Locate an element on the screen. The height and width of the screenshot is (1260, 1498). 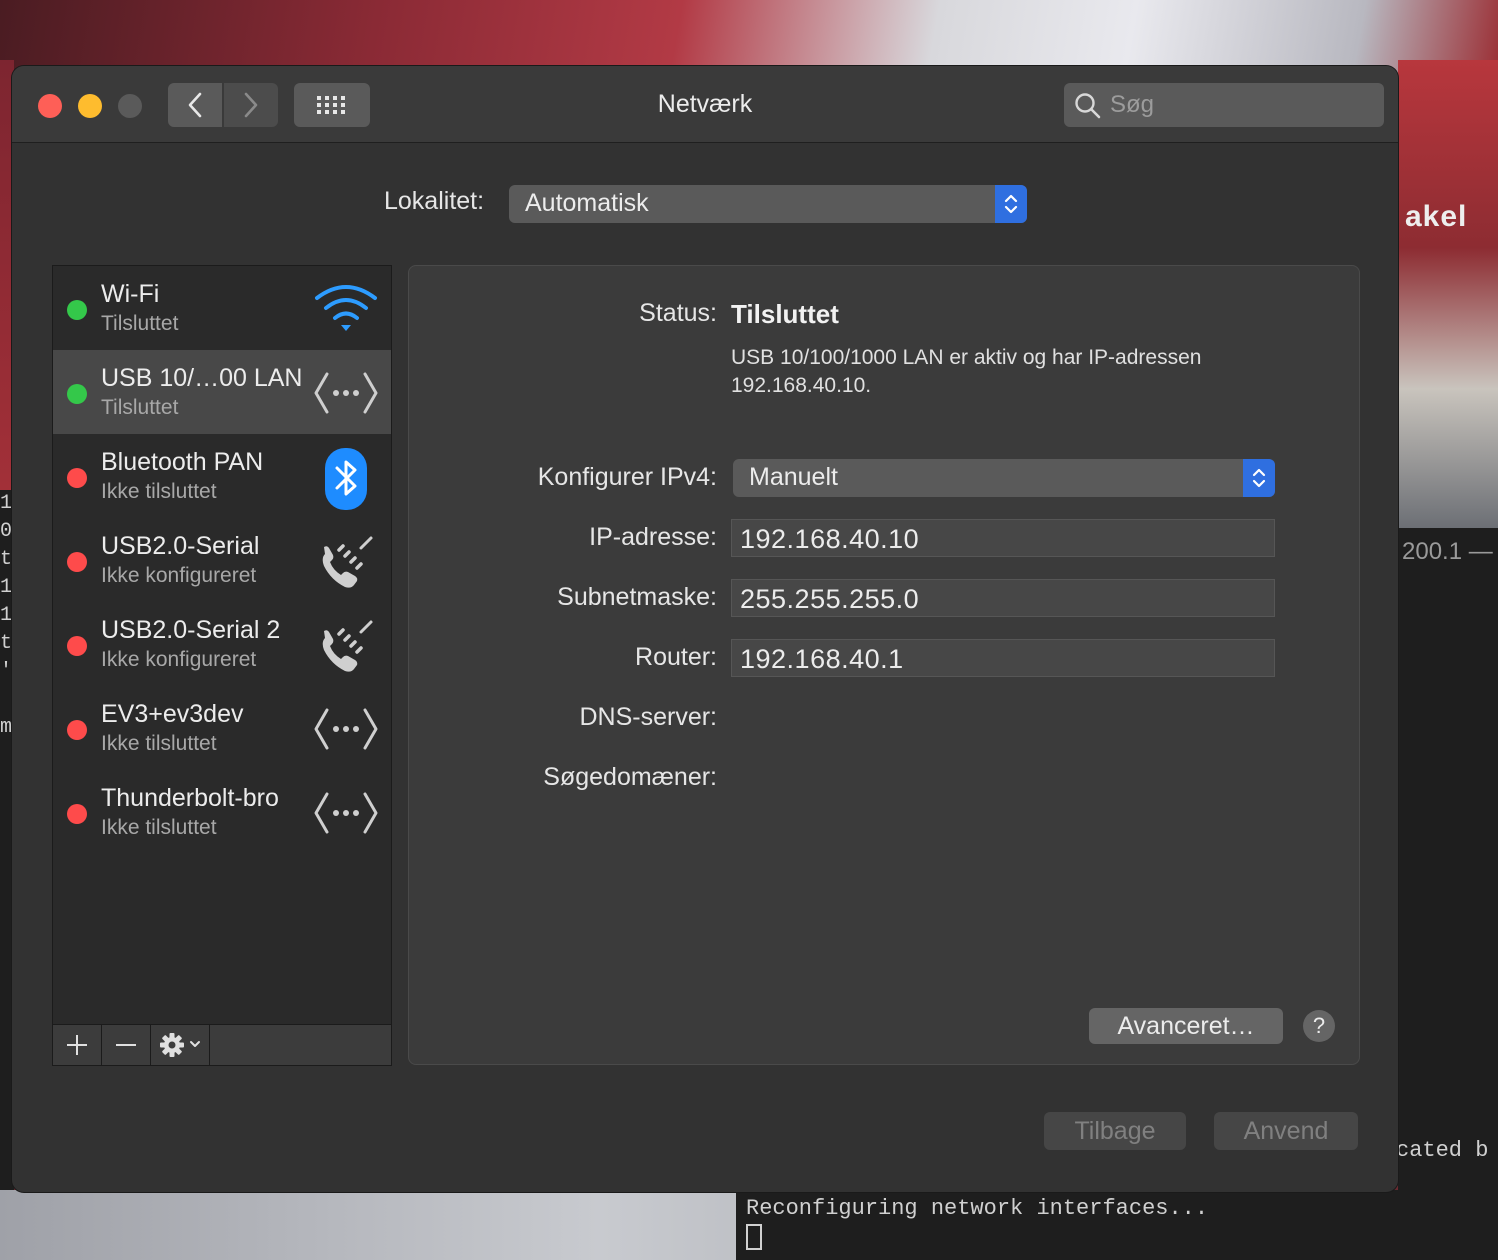
search-domains-label: Søgedomæner: is located at coordinates (630, 777).